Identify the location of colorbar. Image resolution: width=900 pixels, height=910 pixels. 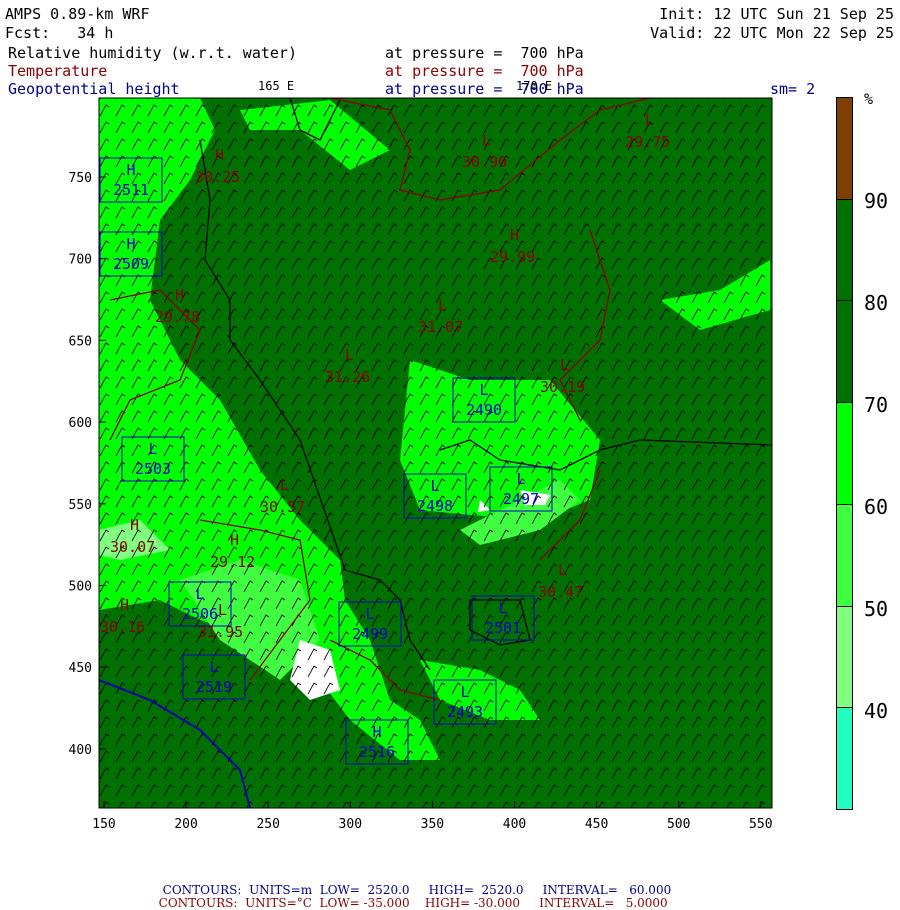
(844, 453).